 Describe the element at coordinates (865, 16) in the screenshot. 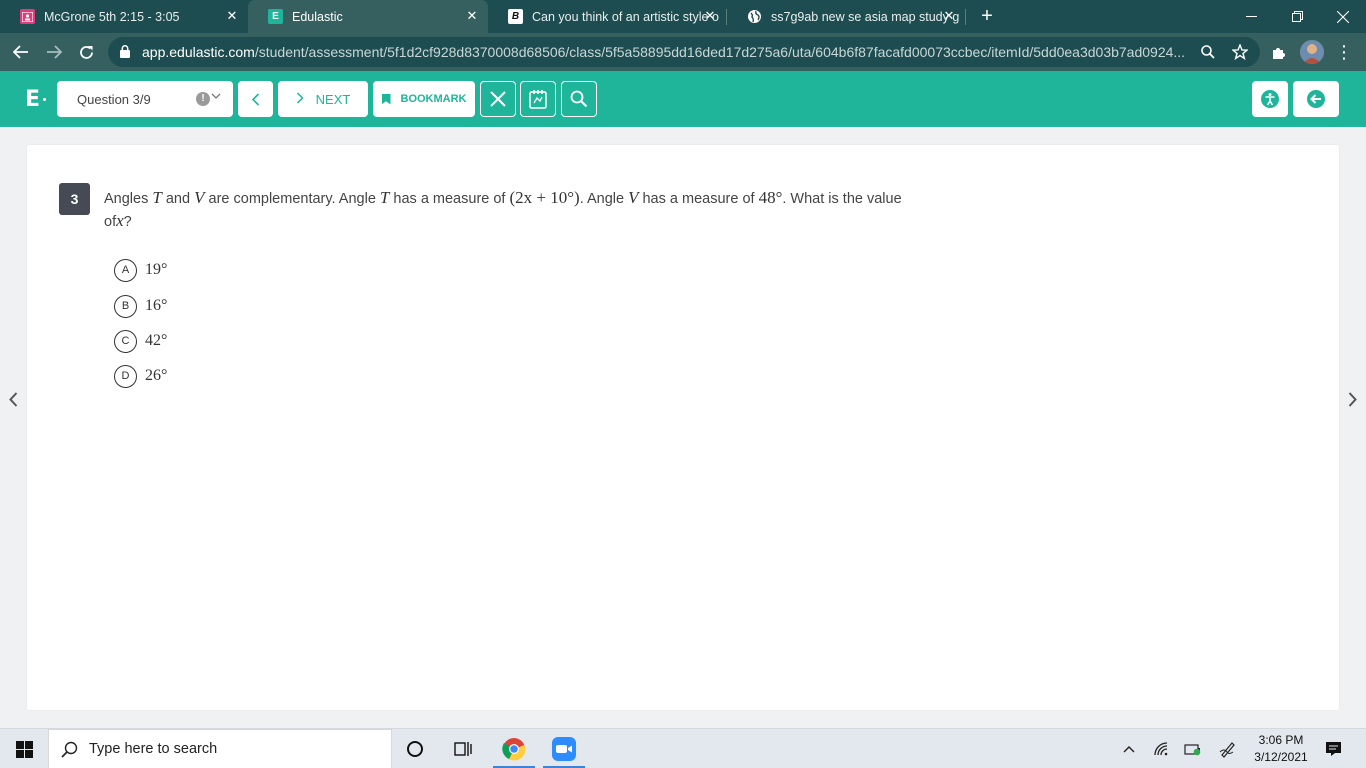

I see `tab-title: ss7g9ab new se asia map study g` at that location.